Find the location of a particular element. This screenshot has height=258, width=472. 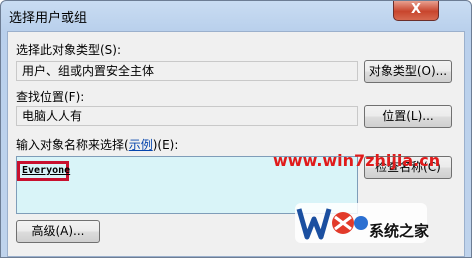

entered-object-name: Everyone is located at coordinates (43, 171).